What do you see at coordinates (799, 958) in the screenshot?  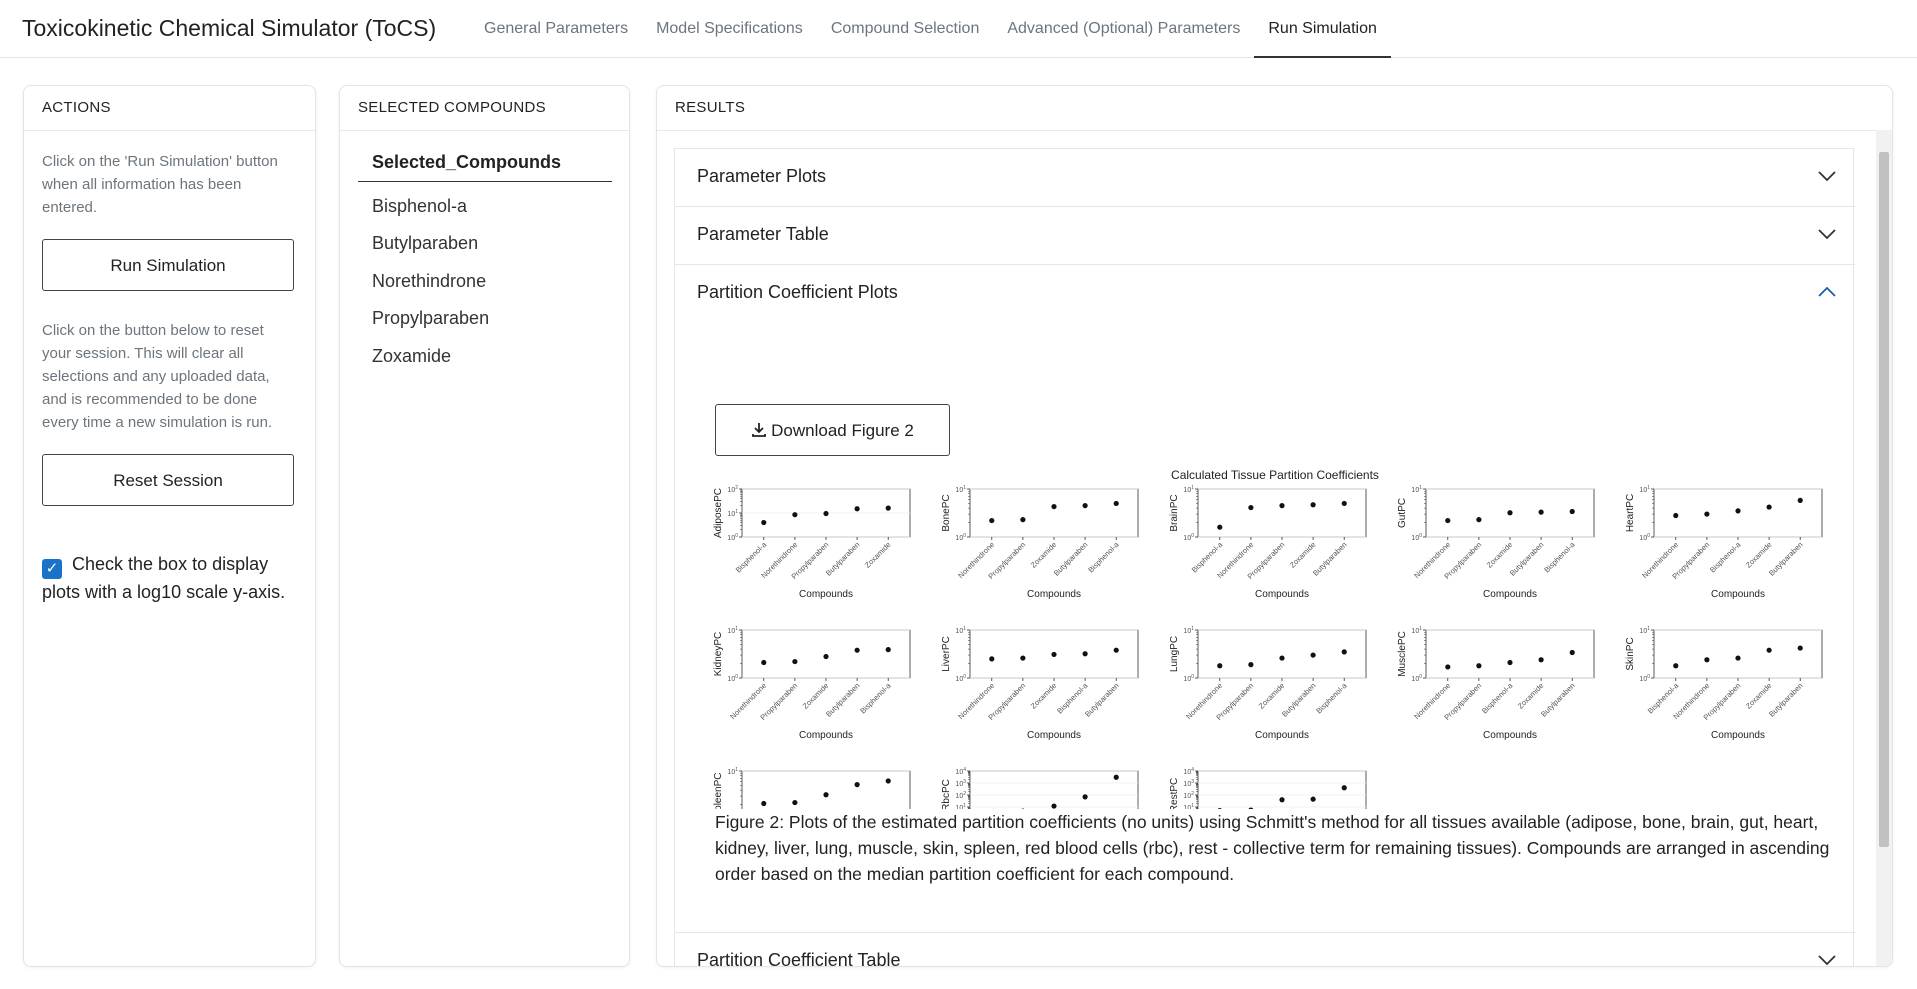 I see `accordion-title: Partition Coefficient Table` at bounding box center [799, 958].